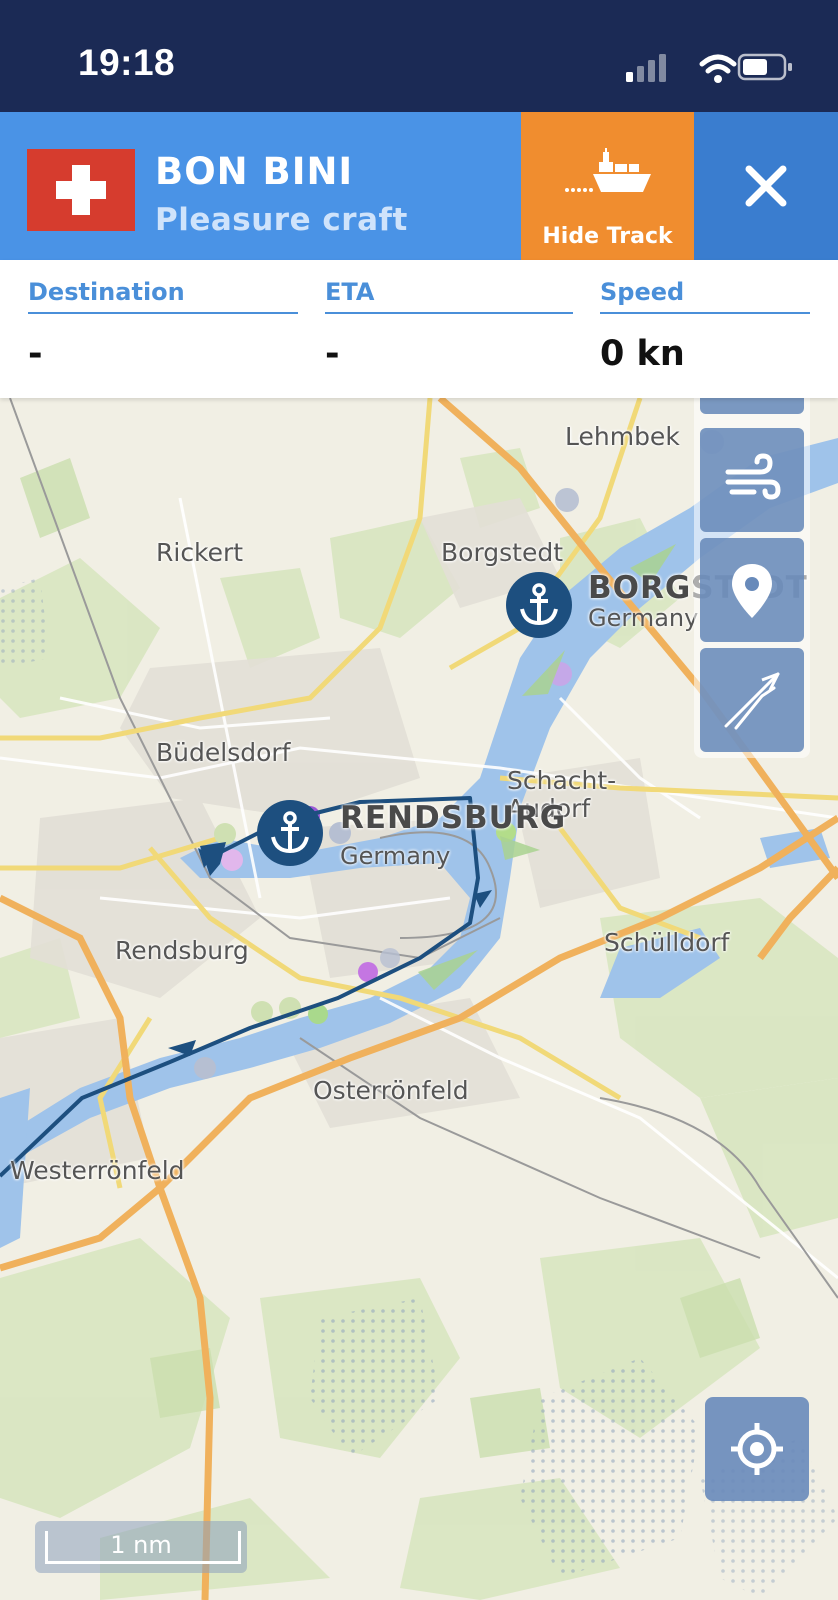 This screenshot has height=1600, width=838. What do you see at coordinates (622, 436) in the screenshot?
I see `place-label-lehmbek: Lehmbek` at bounding box center [622, 436].